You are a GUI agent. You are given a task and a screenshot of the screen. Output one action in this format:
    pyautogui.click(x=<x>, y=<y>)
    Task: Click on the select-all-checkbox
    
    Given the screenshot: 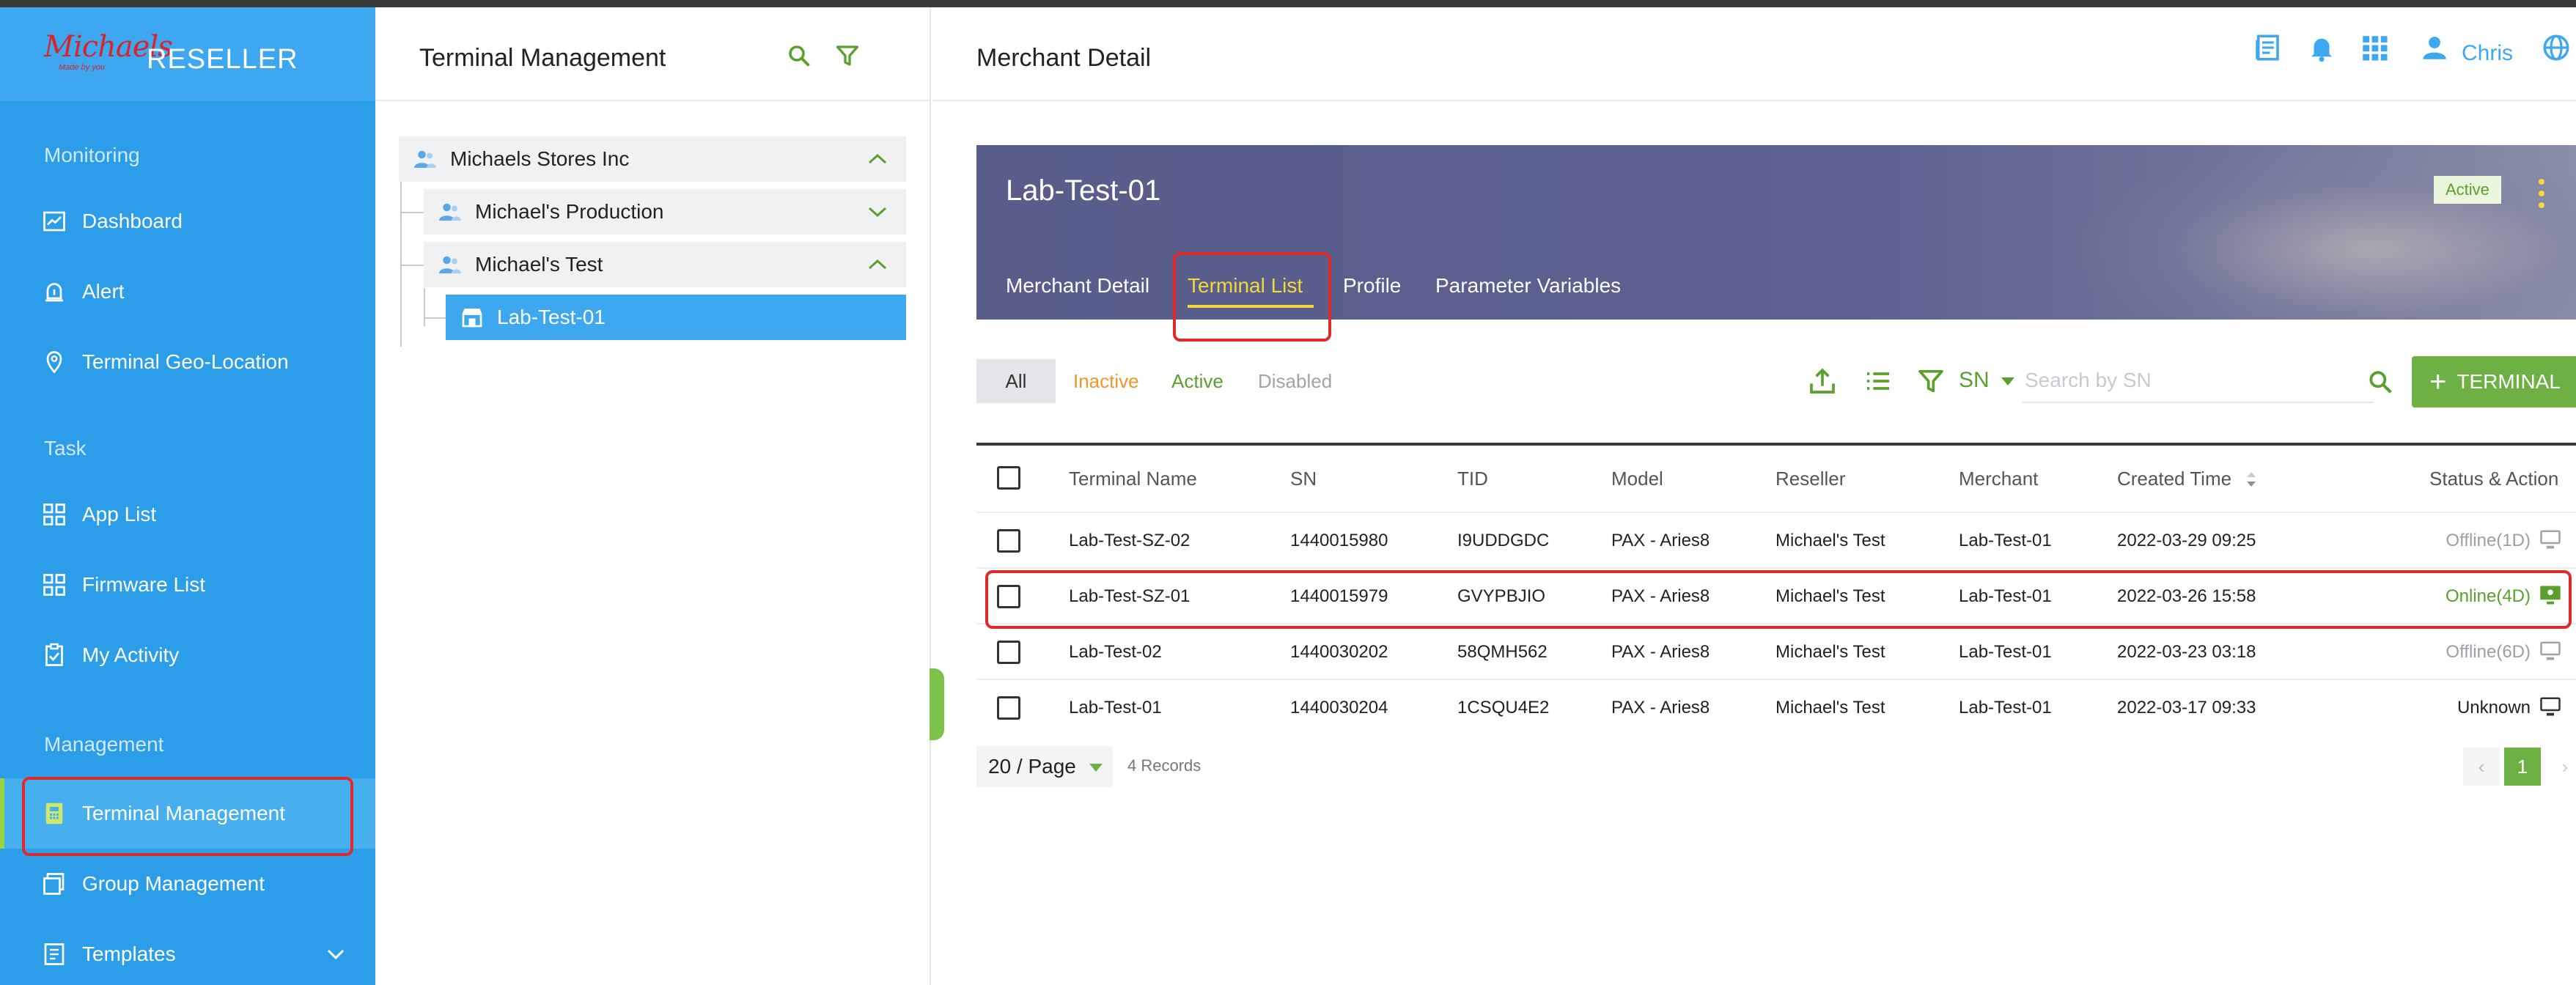 What is the action you would take?
    pyautogui.click(x=1008, y=478)
    